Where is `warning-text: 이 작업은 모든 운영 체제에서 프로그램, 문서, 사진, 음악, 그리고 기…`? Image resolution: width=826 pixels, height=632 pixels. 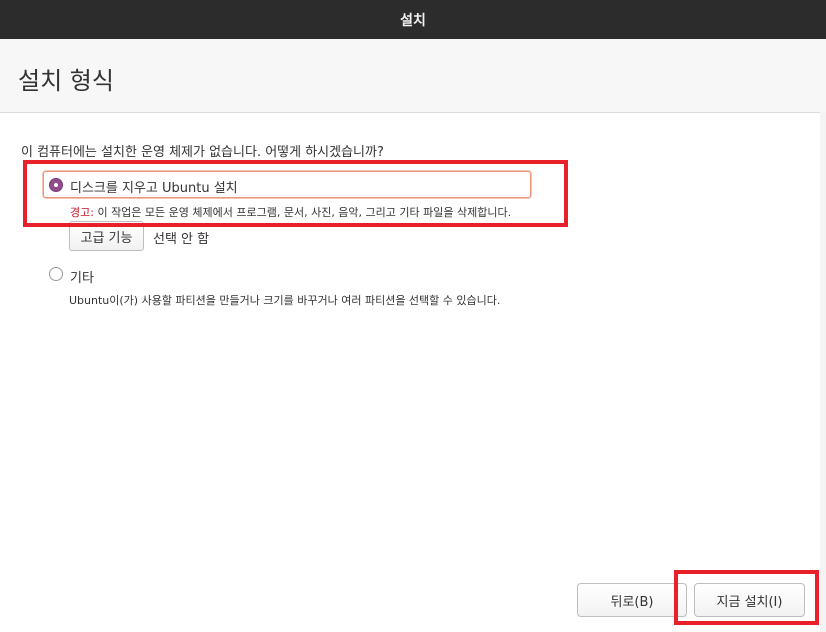 warning-text: 이 작업은 모든 운영 체제에서 프로그램, 문서, 사진, 음악, 그리고 기… is located at coordinates (302, 212).